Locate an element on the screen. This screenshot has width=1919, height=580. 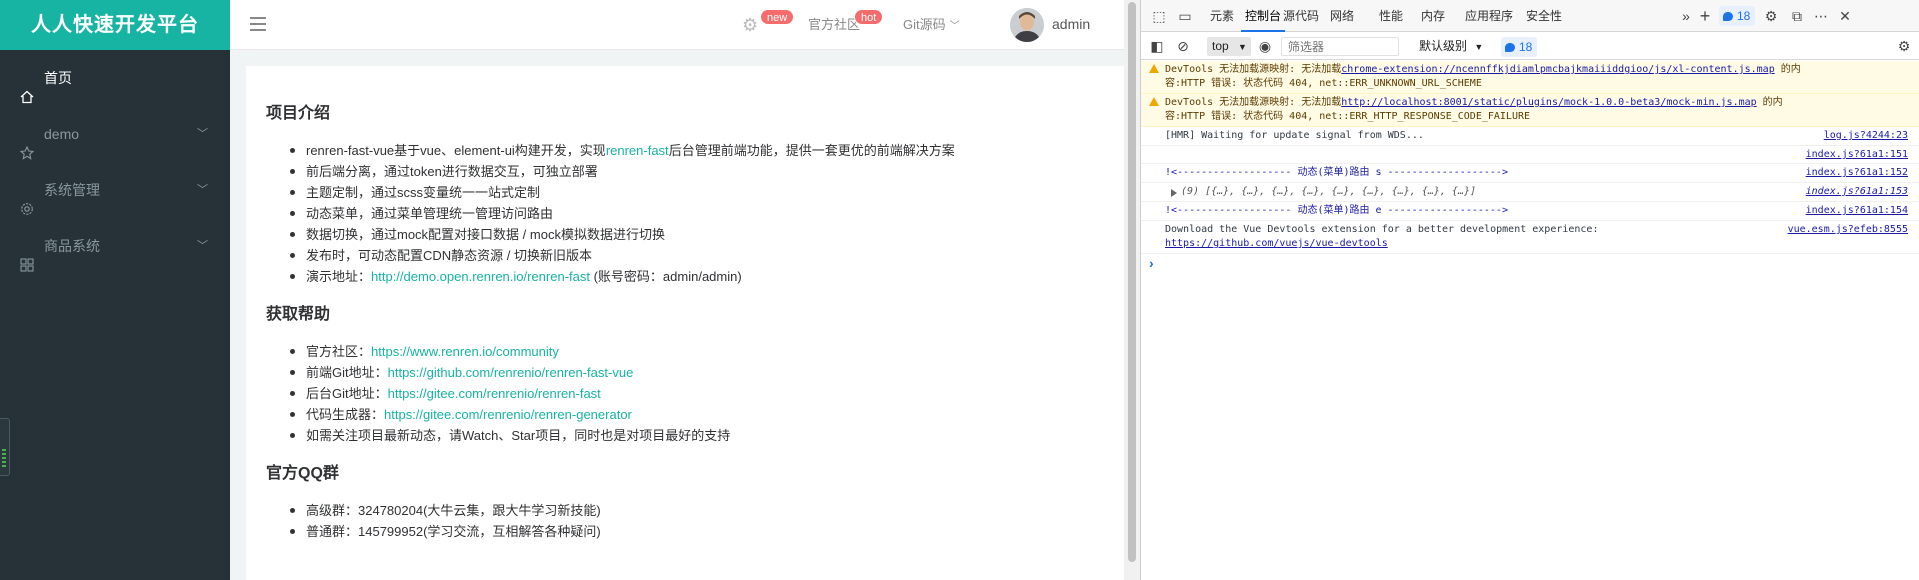
devtools-tab-1: 控制台 is located at coordinates (1263, 16).